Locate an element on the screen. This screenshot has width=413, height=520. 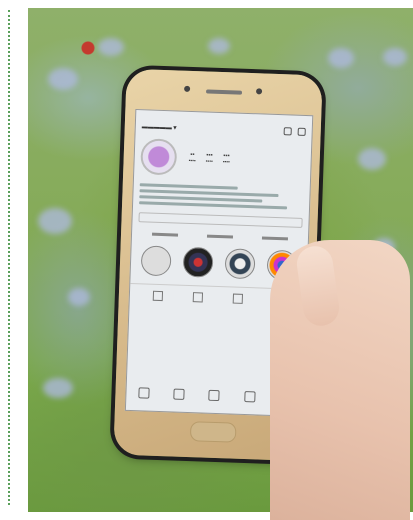
username-blurred: ▬▬▬▬▬ ▾ is located at coordinates (159, 127).